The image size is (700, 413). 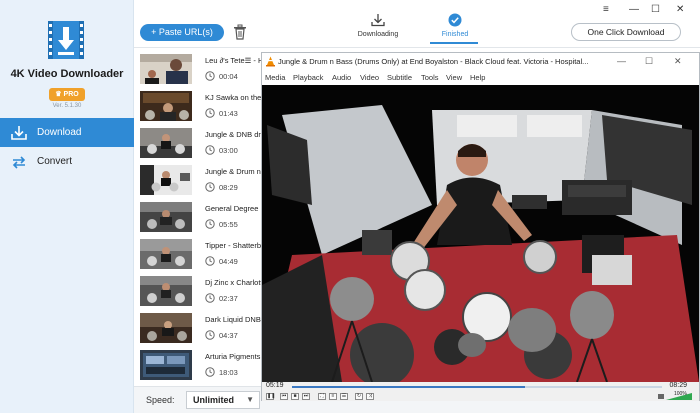 I want to click on menu-playback: Playback, so click(x=308, y=77).